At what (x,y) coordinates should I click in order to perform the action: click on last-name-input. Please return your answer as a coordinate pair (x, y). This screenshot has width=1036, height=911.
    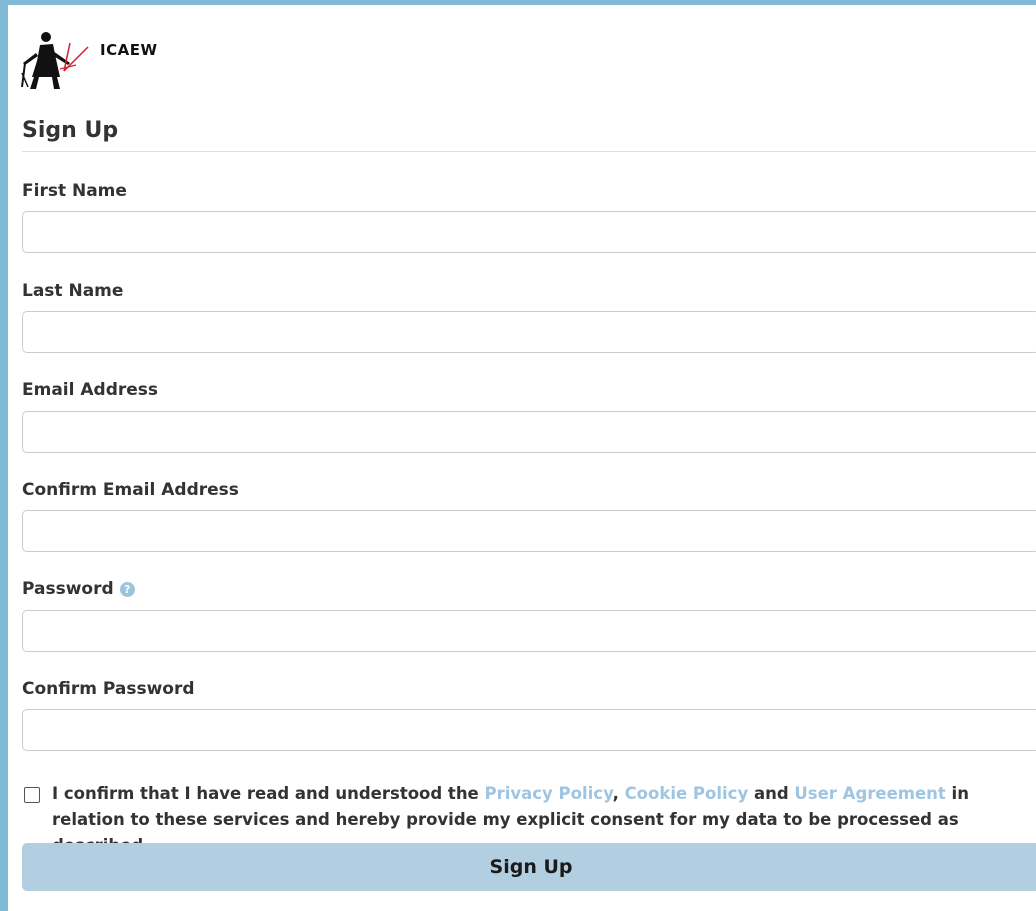
    Looking at the image, I should click on (529, 332).